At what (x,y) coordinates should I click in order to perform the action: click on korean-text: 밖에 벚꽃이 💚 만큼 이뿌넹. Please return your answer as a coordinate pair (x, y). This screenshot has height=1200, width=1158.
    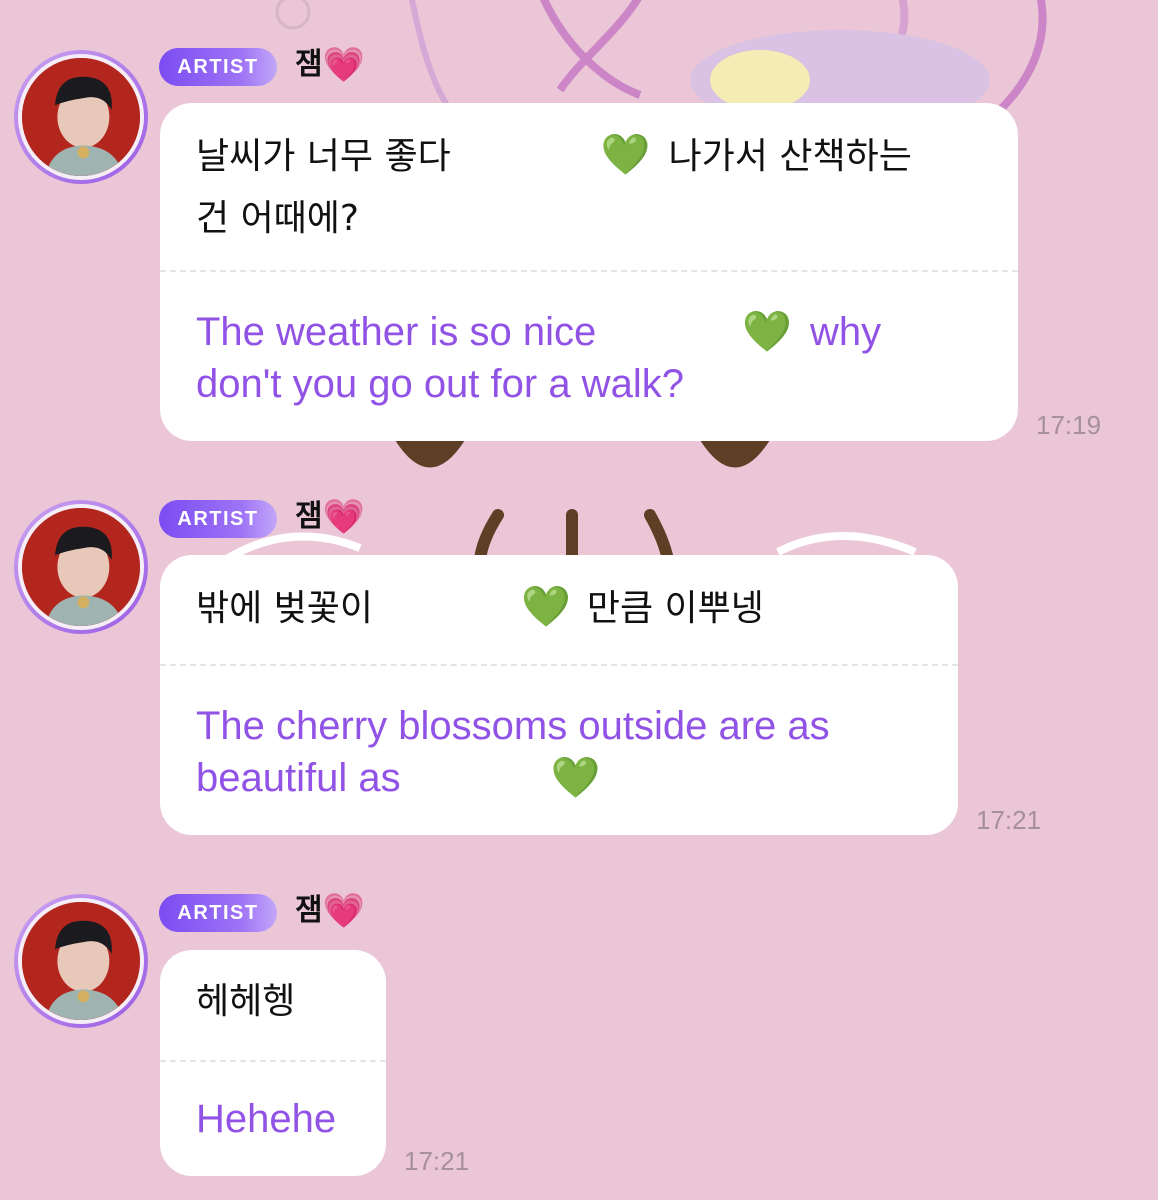
    Looking at the image, I should click on (480, 608).